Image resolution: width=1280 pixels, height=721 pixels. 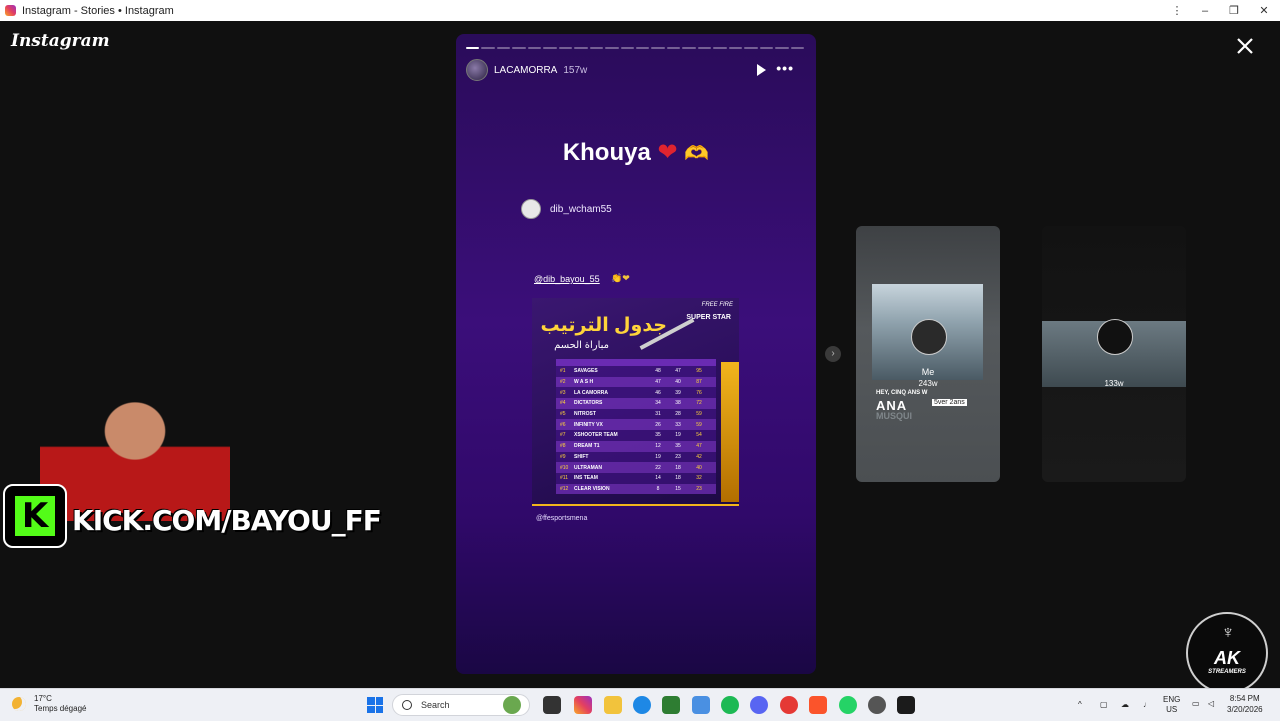 I want to click on mention-sticker: @dib_bayou_55, so click(x=567, y=279).